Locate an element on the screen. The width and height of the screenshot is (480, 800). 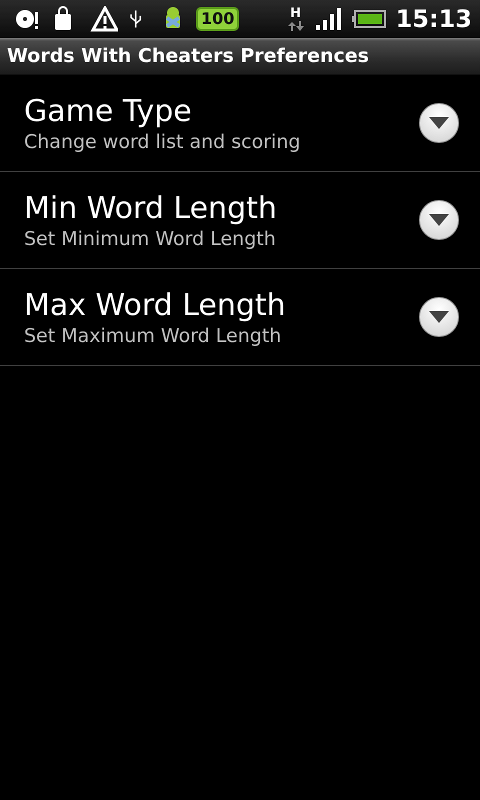
signal-icon is located at coordinates (329, 19).